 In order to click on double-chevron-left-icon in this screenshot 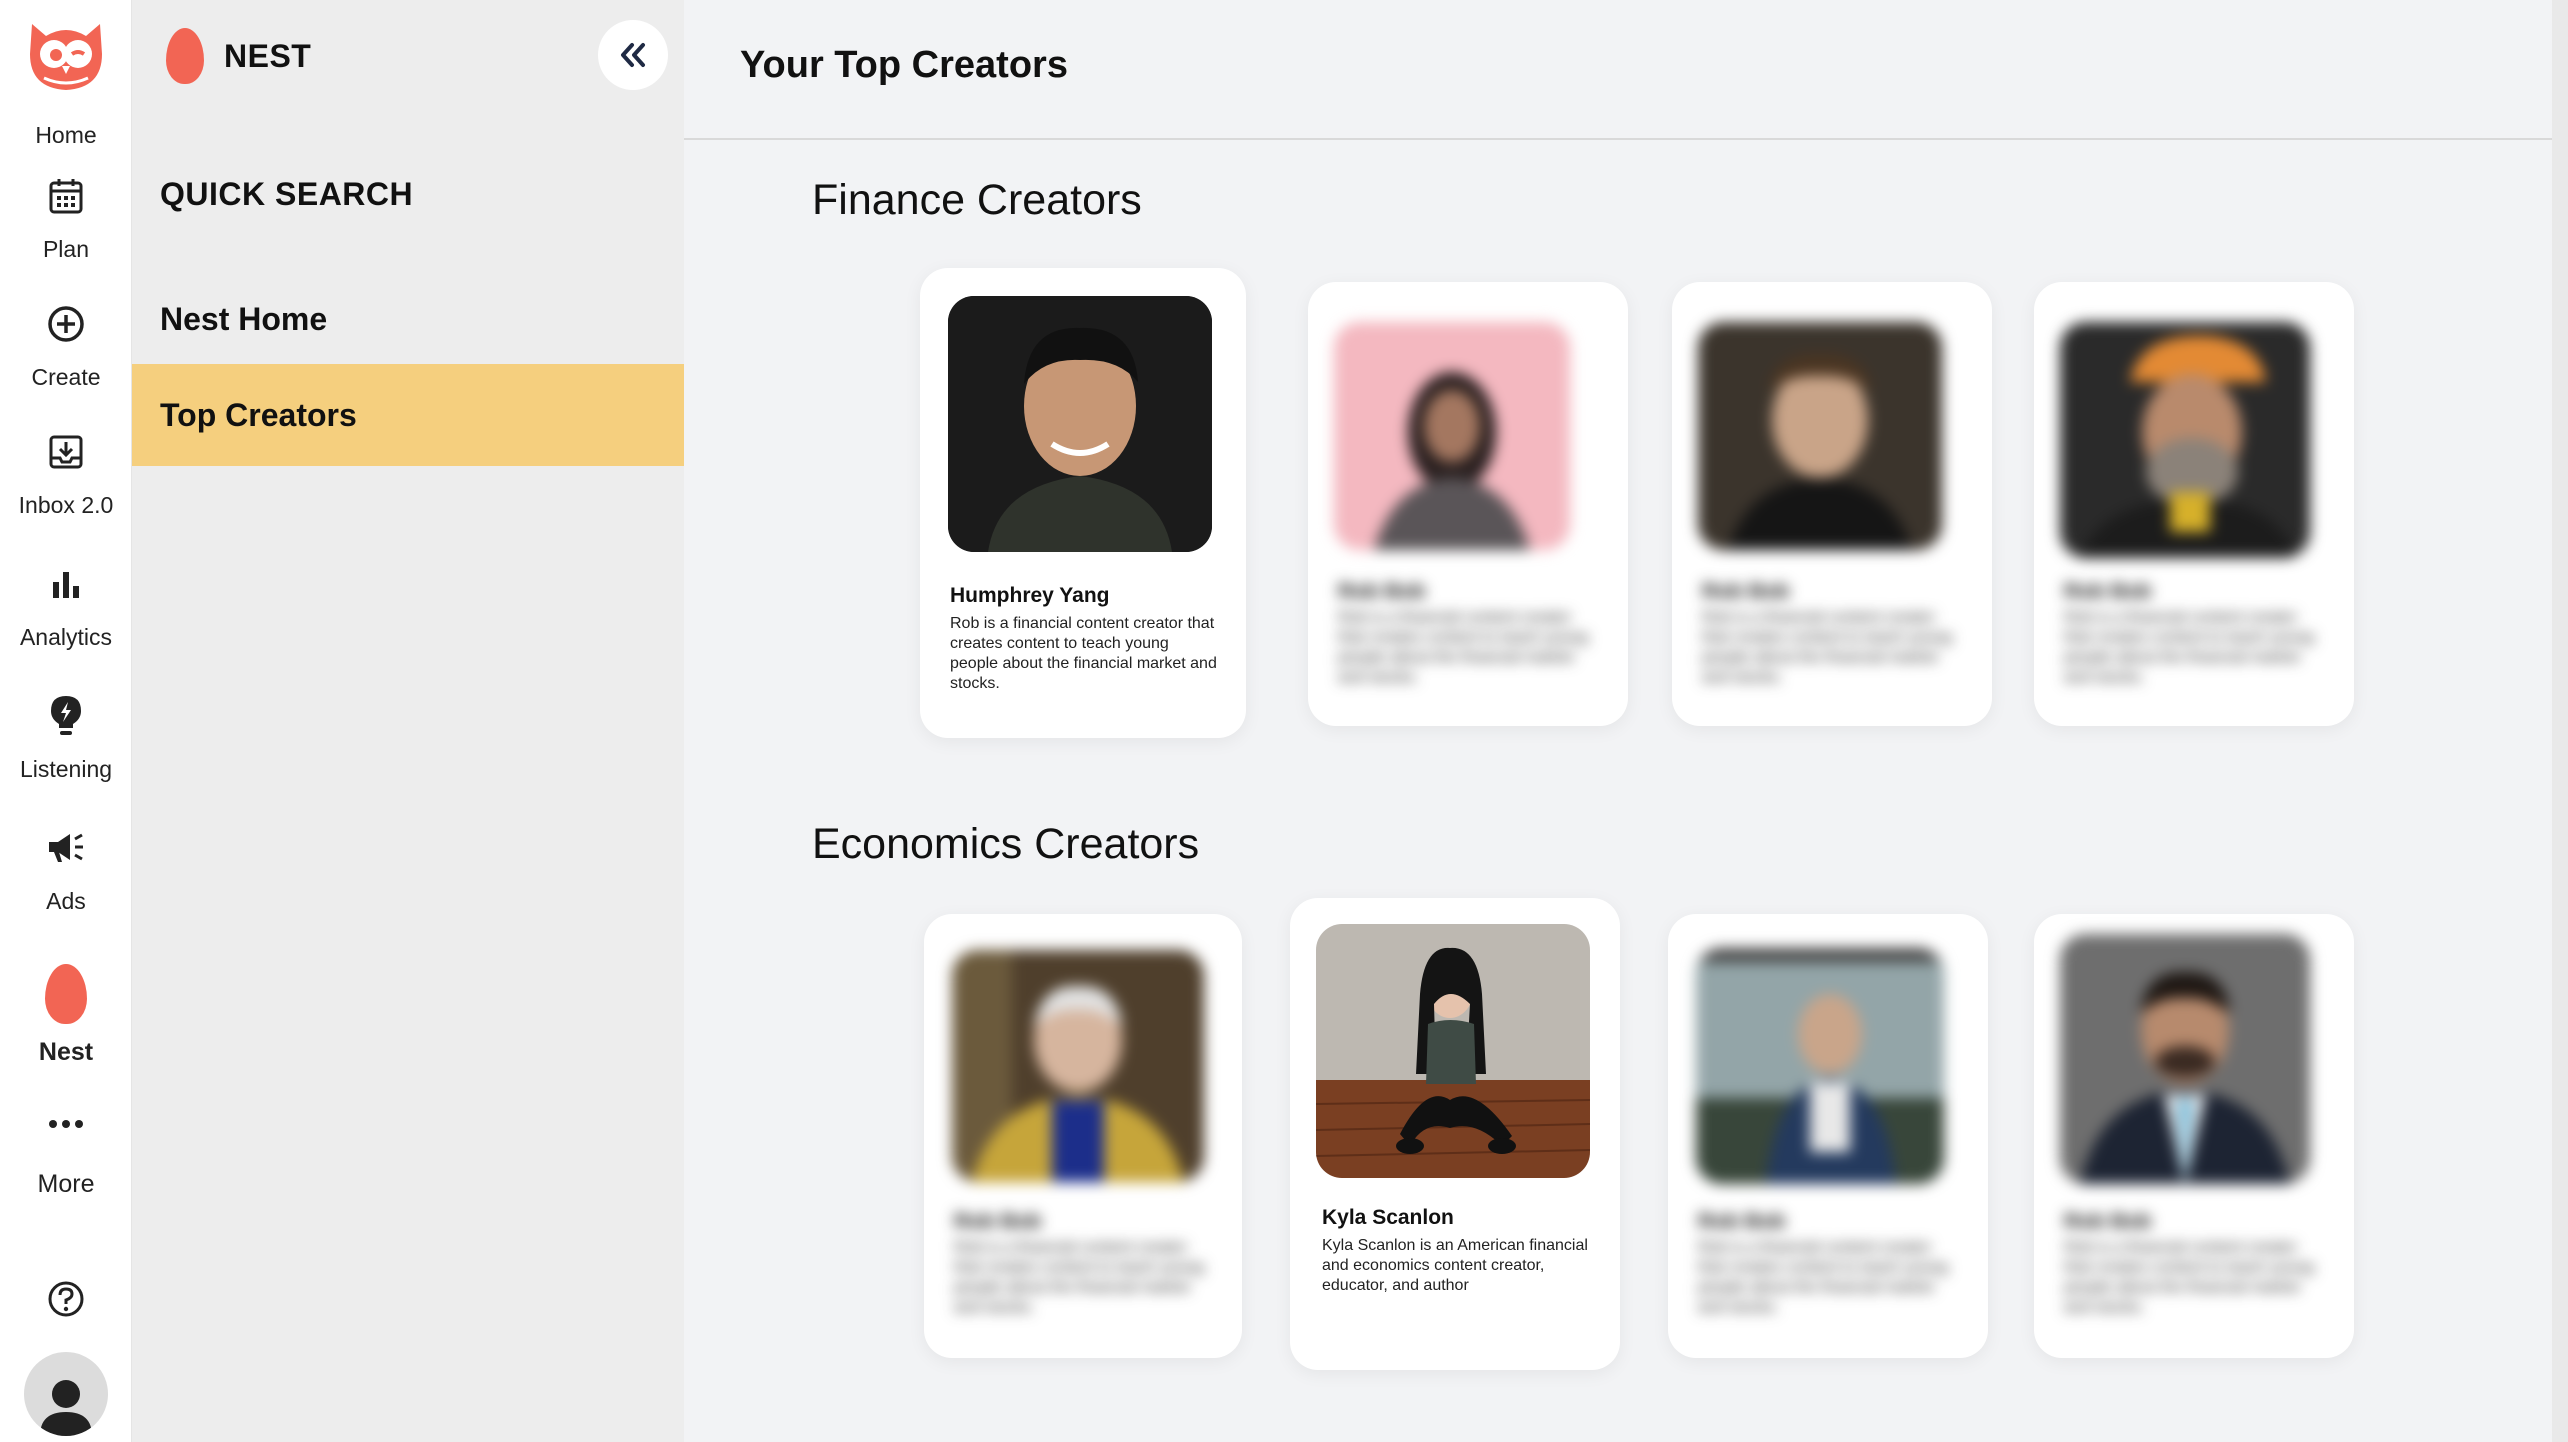, I will do `click(633, 55)`.